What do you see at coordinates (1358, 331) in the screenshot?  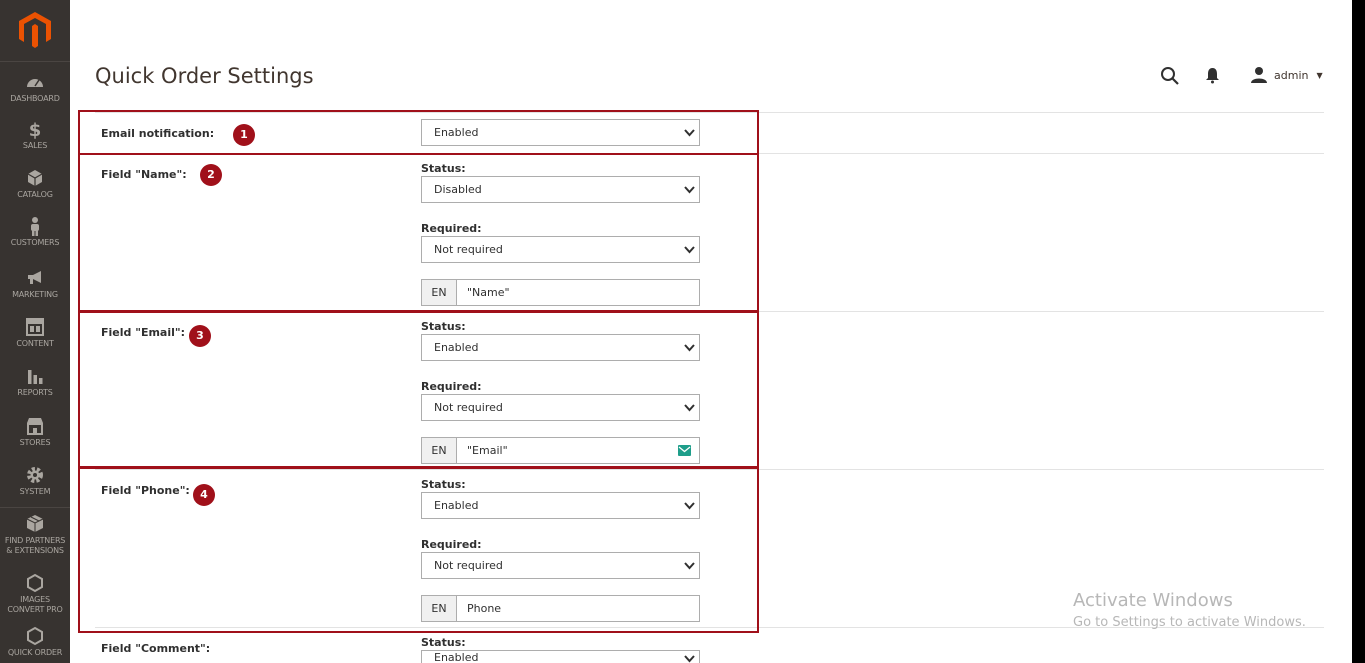 I see `page-scrollbar` at bounding box center [1358, 331].